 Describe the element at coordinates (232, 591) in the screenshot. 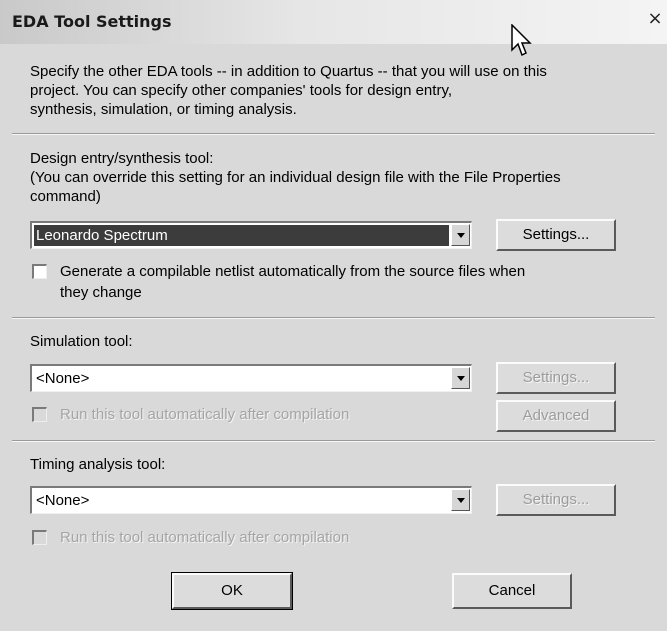

I see `ok-button: OK` at that location.